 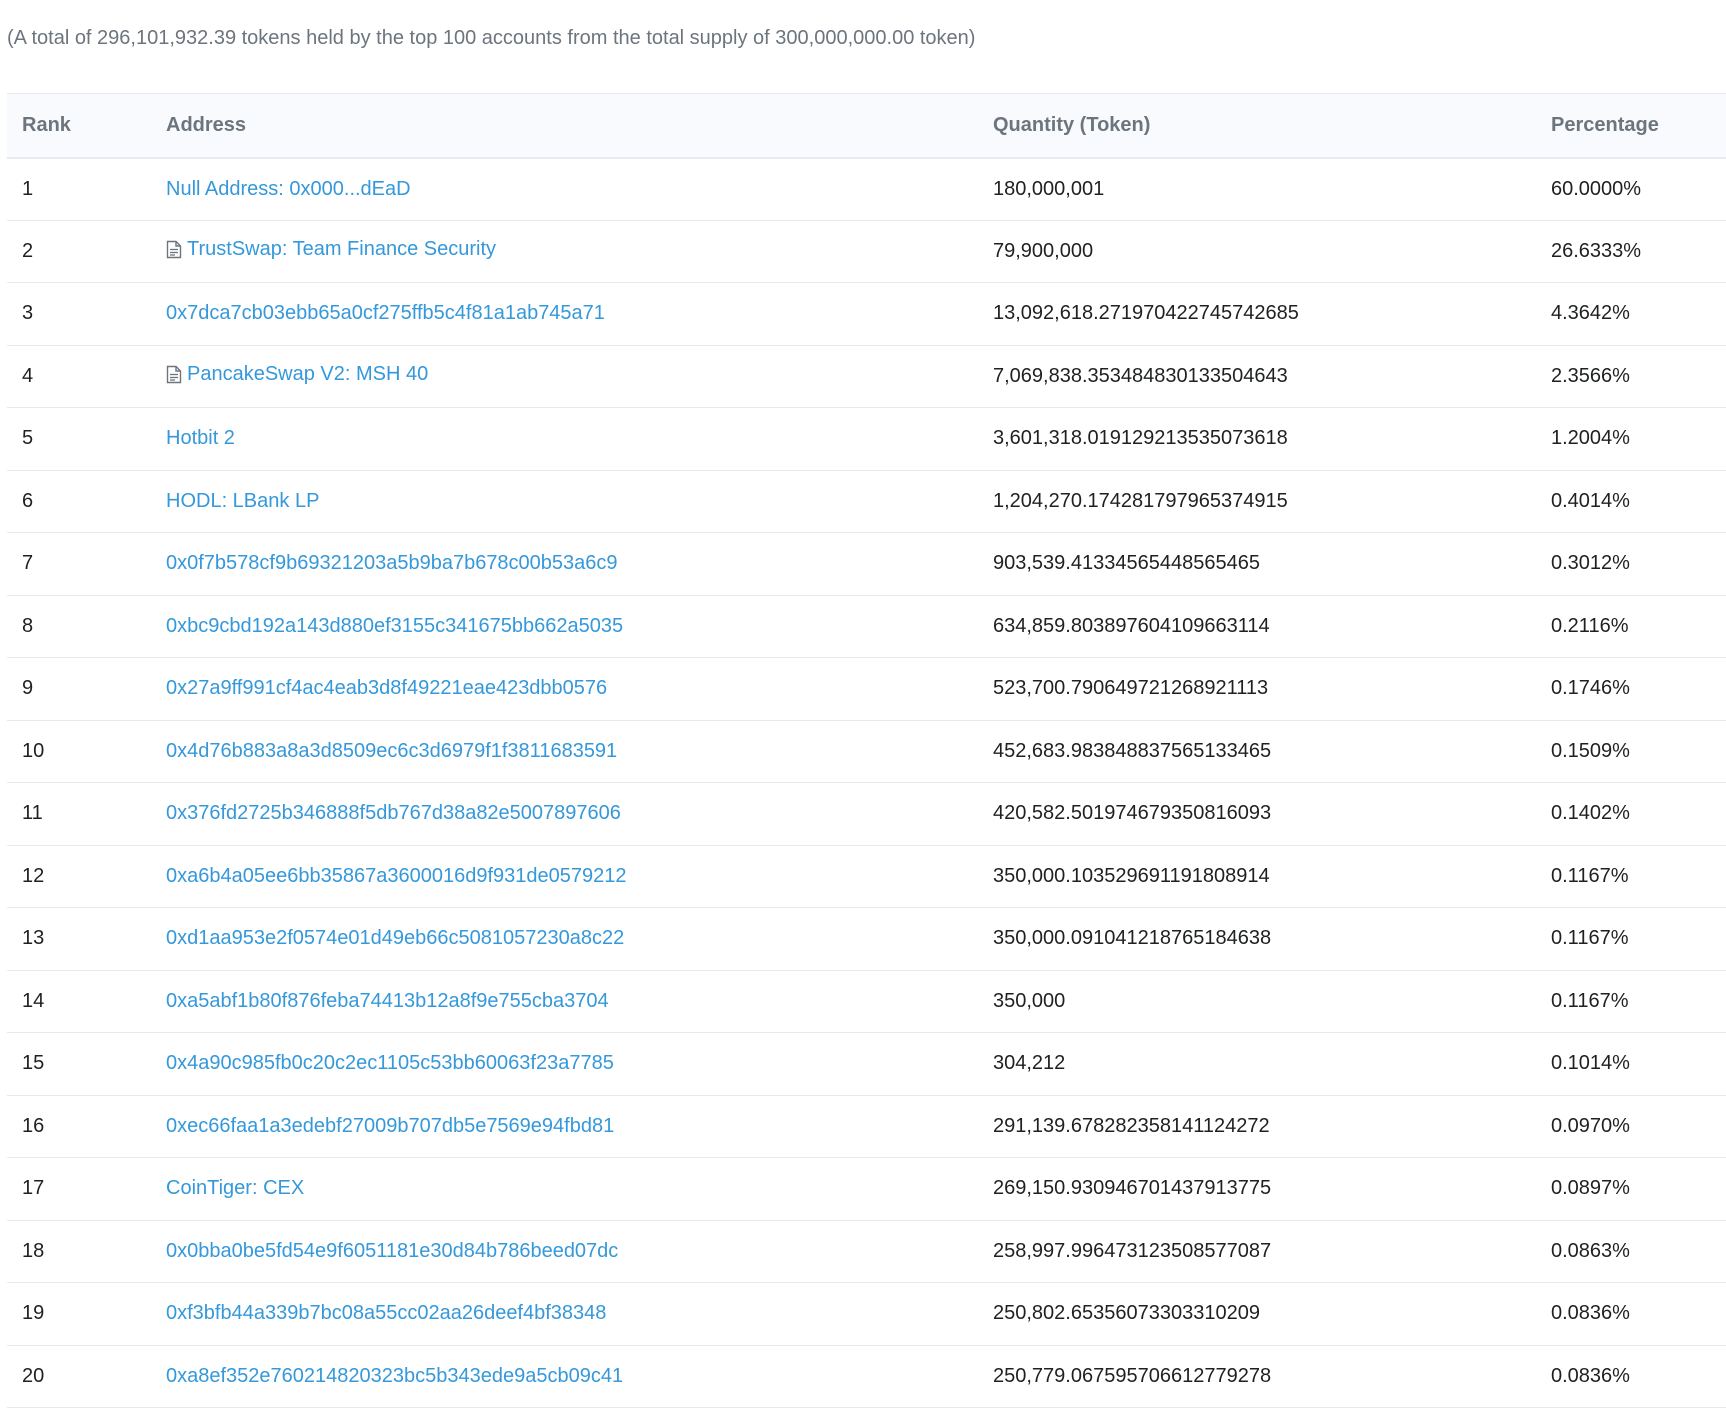 I want to click on address-label: Null Address: 0x000...dEaD, so click(x=288, y=188).